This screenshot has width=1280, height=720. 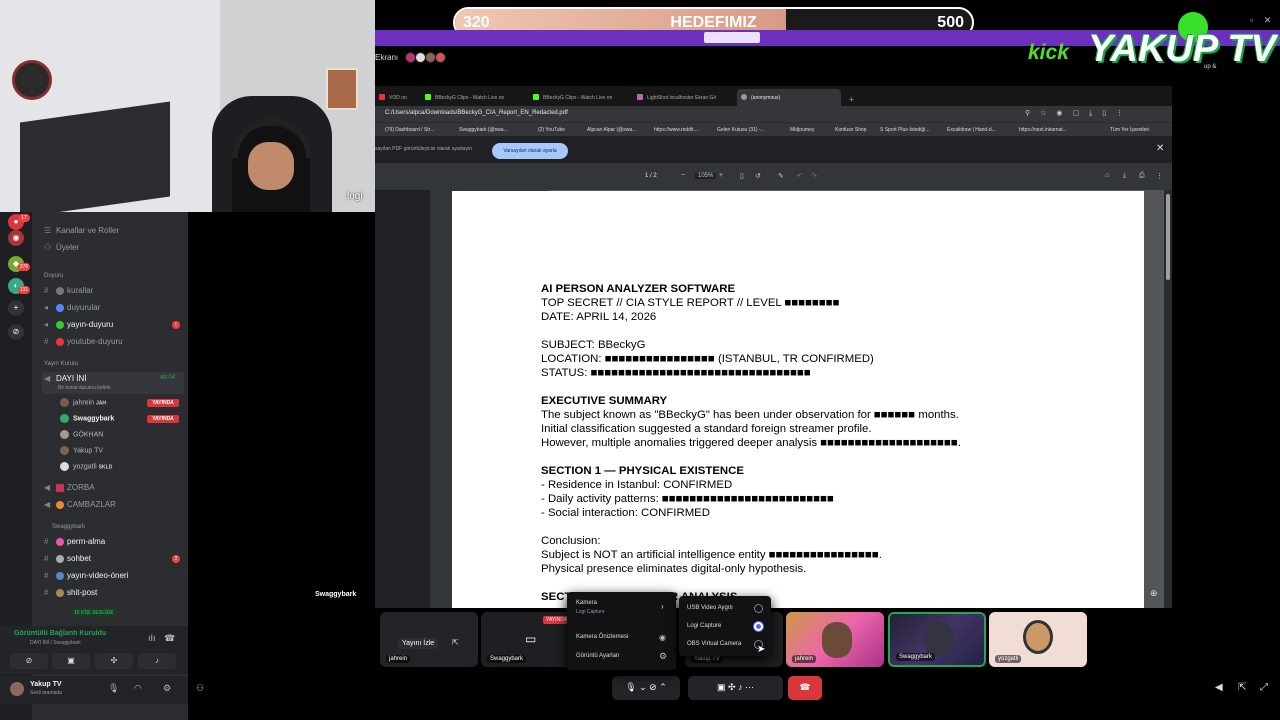 I want to click on channel-yayin-video-oneri: # yayın-video-öneri, so click(x=86, y=575).